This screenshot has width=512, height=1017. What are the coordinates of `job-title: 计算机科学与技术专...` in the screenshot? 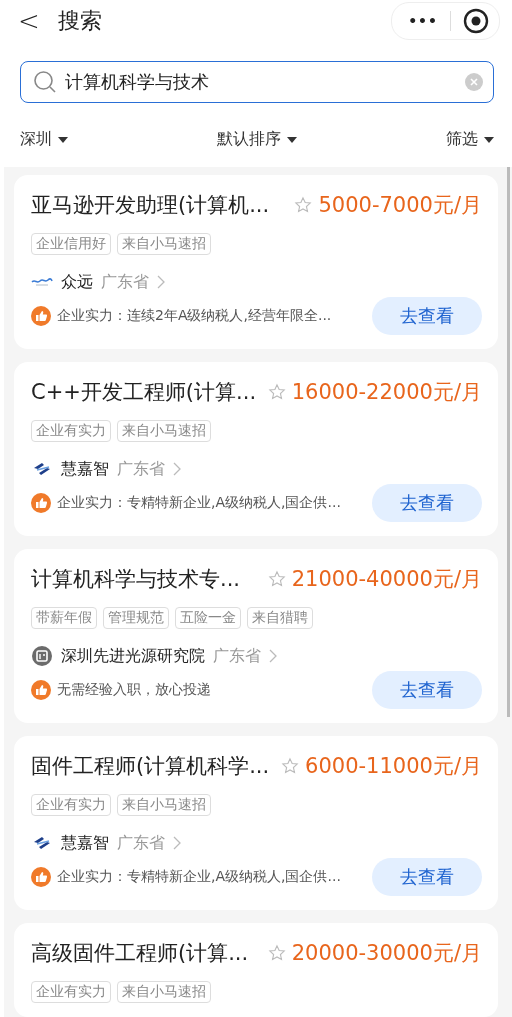 It's located at (136, 579).